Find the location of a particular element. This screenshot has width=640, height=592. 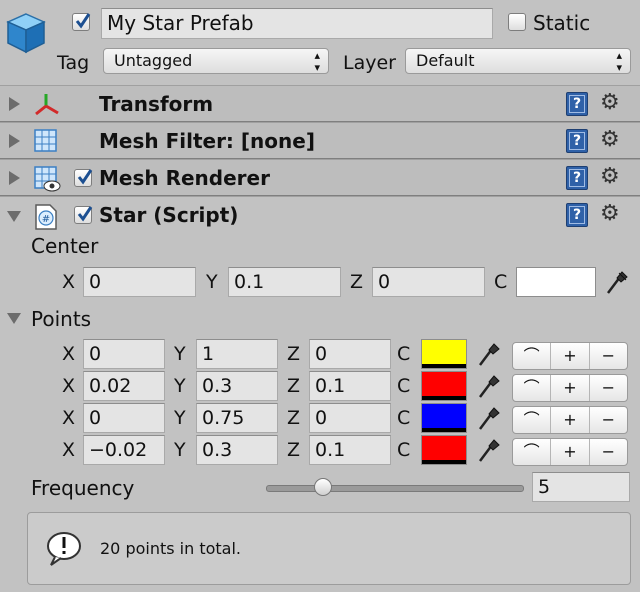

center-color-field is located at coordinates (556, 282).